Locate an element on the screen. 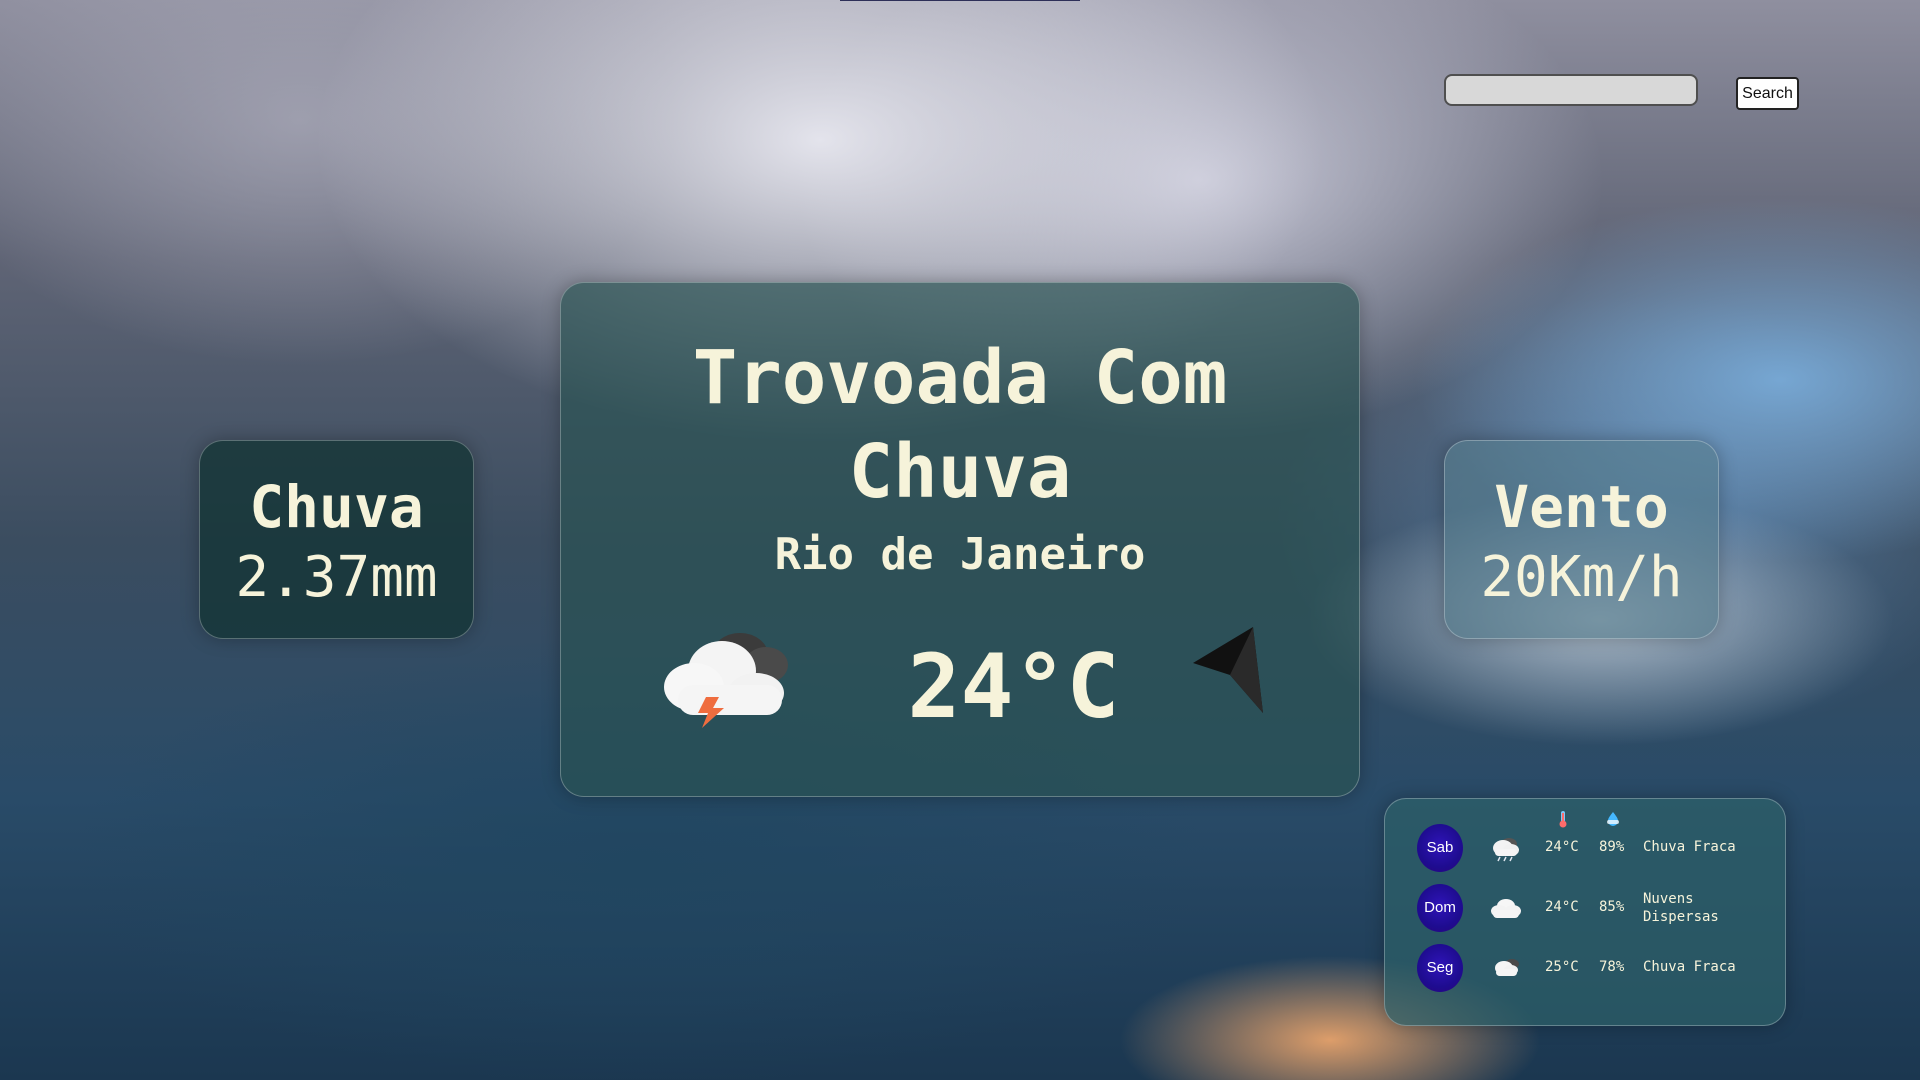  forecast-row: Seg 25°C 78% Chuva Fraca is located at coordinates (1585, 971).